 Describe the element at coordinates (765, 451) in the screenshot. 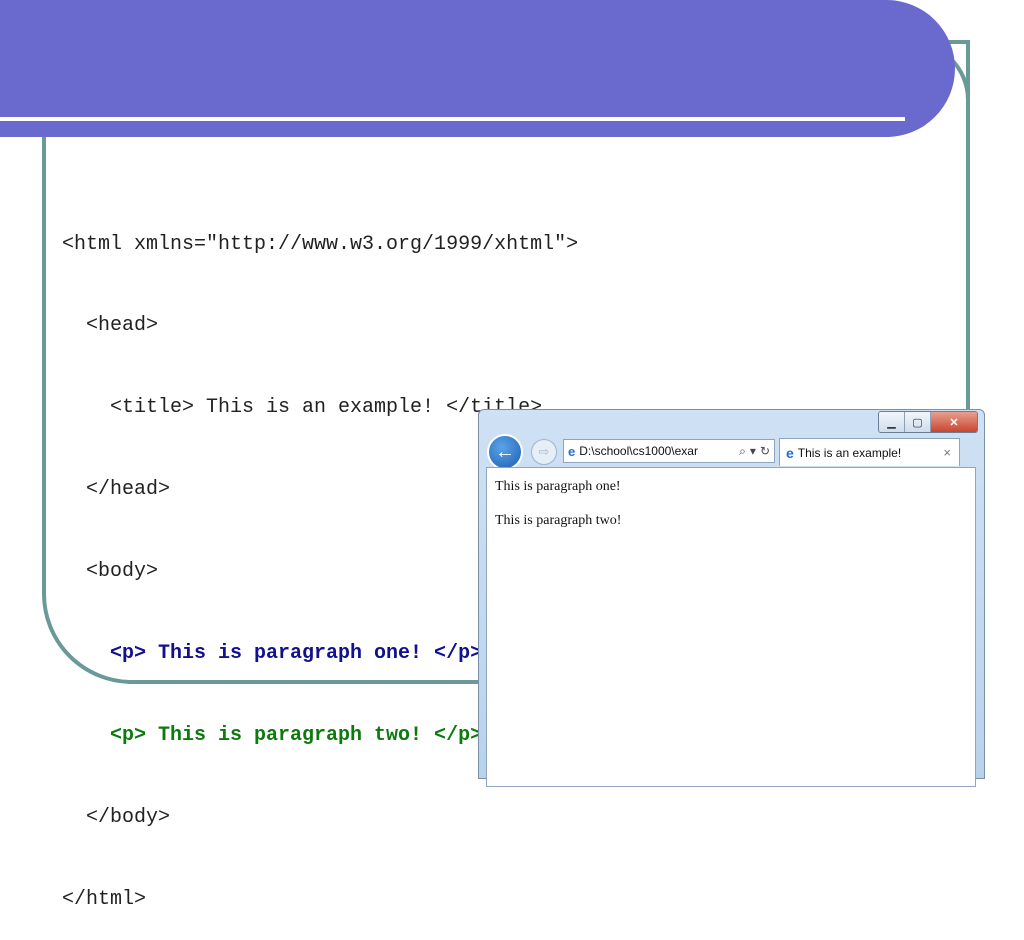

I see `refresh-icon: ↻` at that location.